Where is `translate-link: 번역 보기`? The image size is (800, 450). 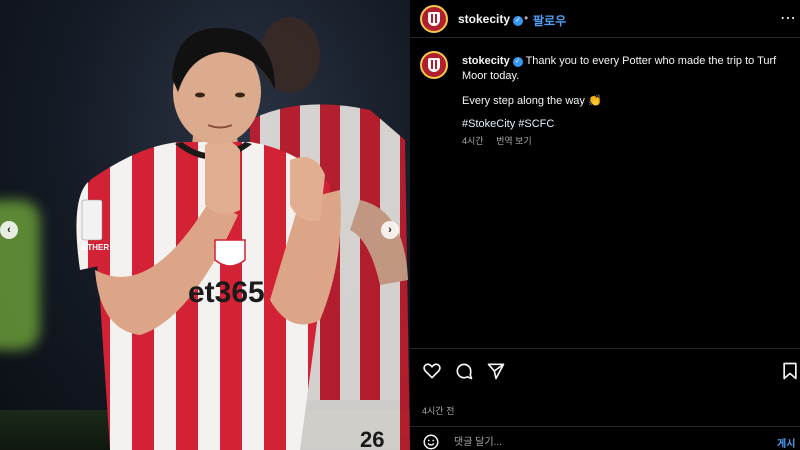 translate-link: 번역 보기 is located at coordinates (514, 141).